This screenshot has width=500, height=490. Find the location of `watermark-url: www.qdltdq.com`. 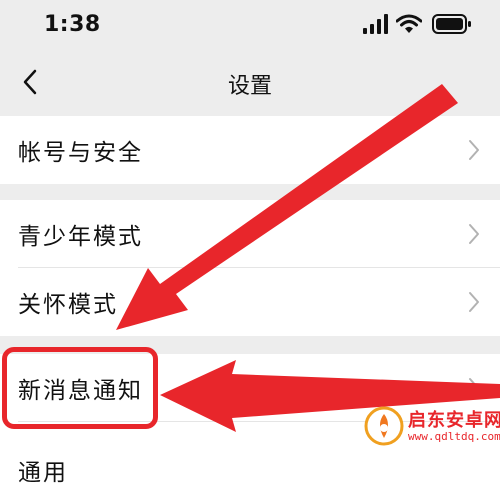

watermark-url: www.qdltdq.com is located at coordinates (454, 436).